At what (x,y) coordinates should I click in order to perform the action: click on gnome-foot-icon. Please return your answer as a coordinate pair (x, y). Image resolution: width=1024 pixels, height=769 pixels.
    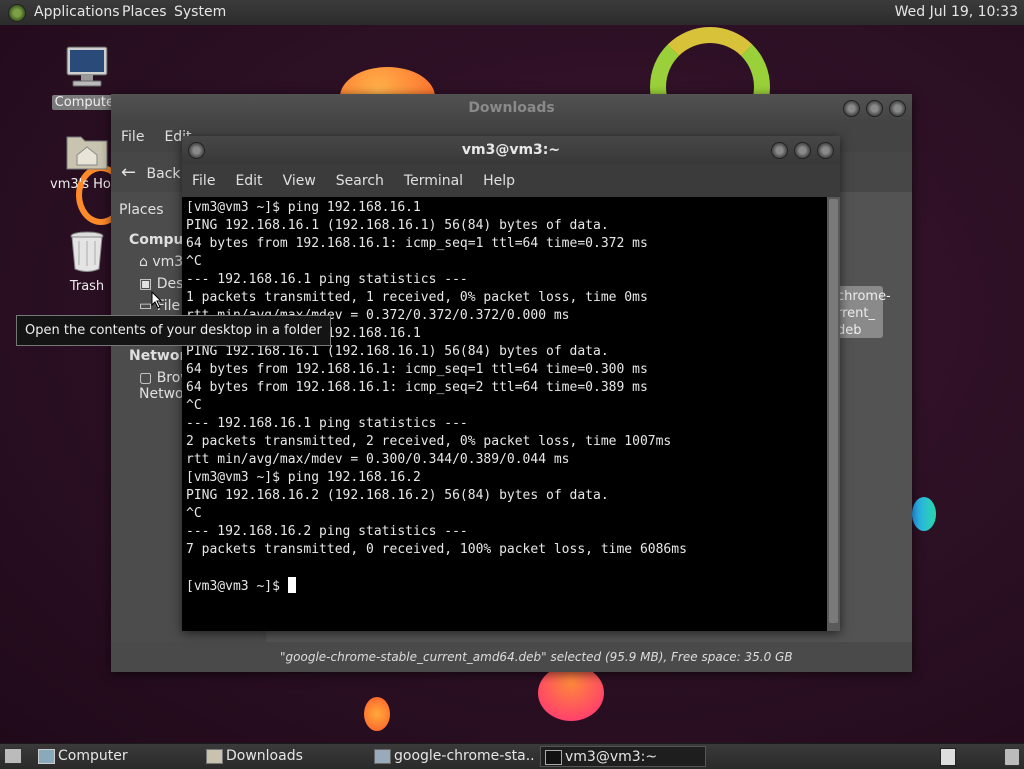
    Looking at the image, I should click on (17, 13).